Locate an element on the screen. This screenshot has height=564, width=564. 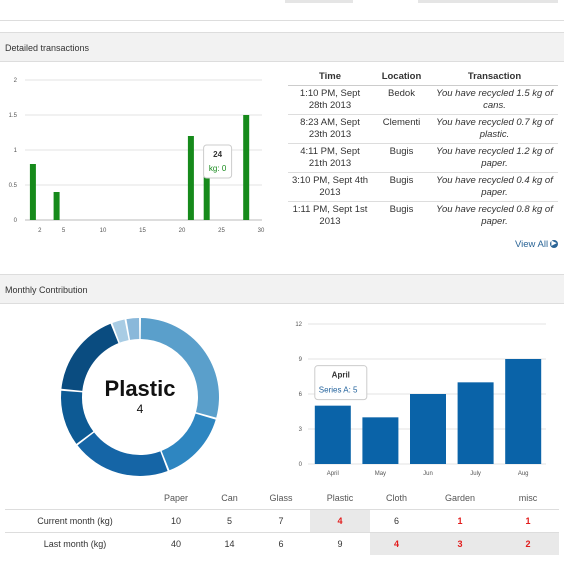
cell-transaction: You have recycled 0.4 kg of paper. is located at coordinates (494, 187).